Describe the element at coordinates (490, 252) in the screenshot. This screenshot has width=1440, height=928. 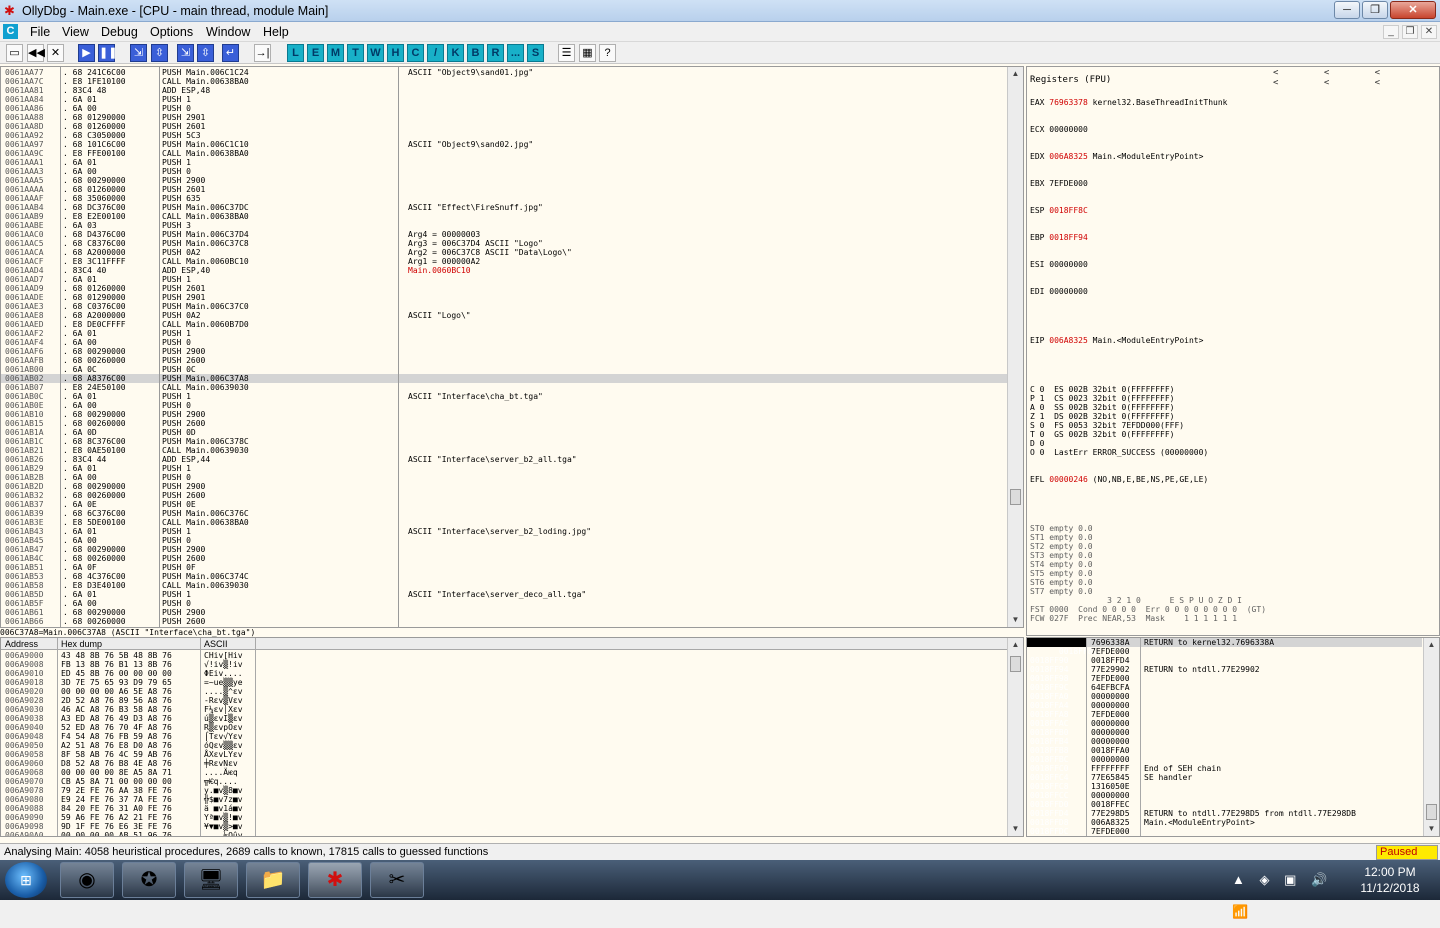
I see `disasm-comment-line: Arg2 = 006C37C8 ASCII "Data\Logo\"` at that location.